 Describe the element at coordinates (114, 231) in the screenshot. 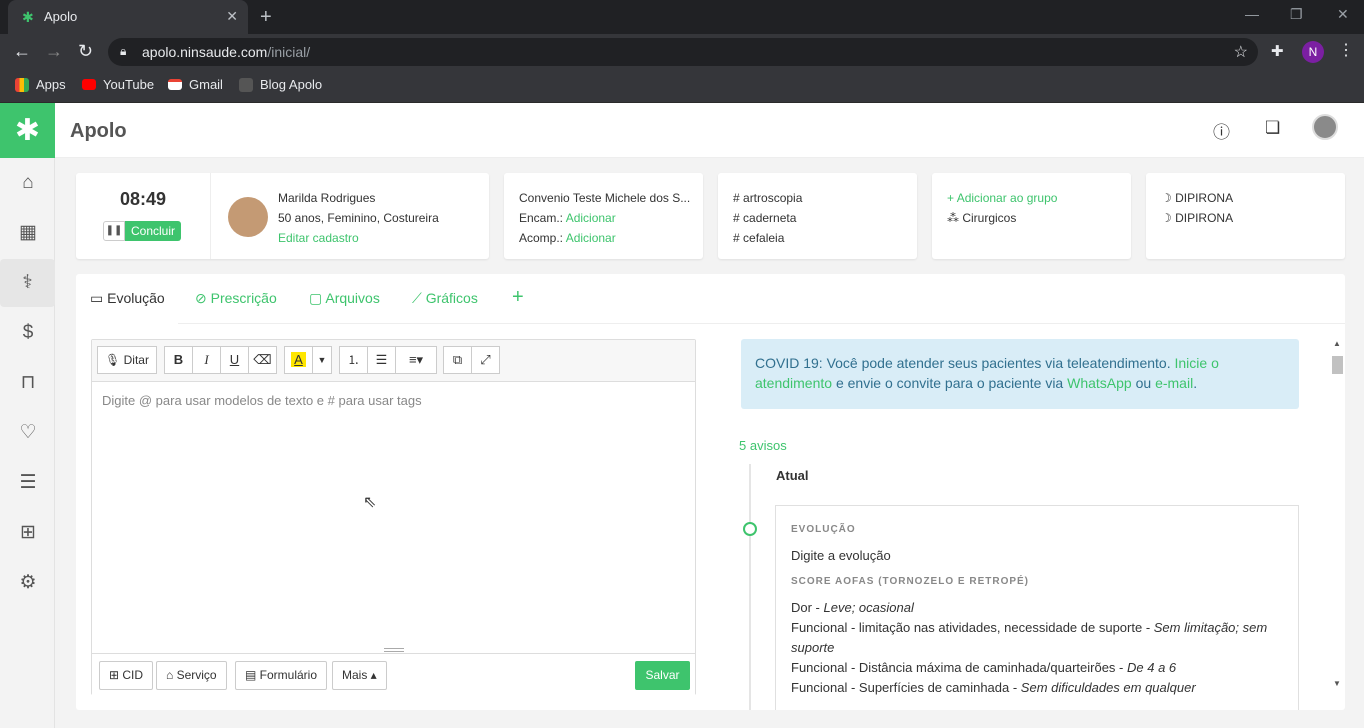

I see `pause-button: ❚❚` at that location.